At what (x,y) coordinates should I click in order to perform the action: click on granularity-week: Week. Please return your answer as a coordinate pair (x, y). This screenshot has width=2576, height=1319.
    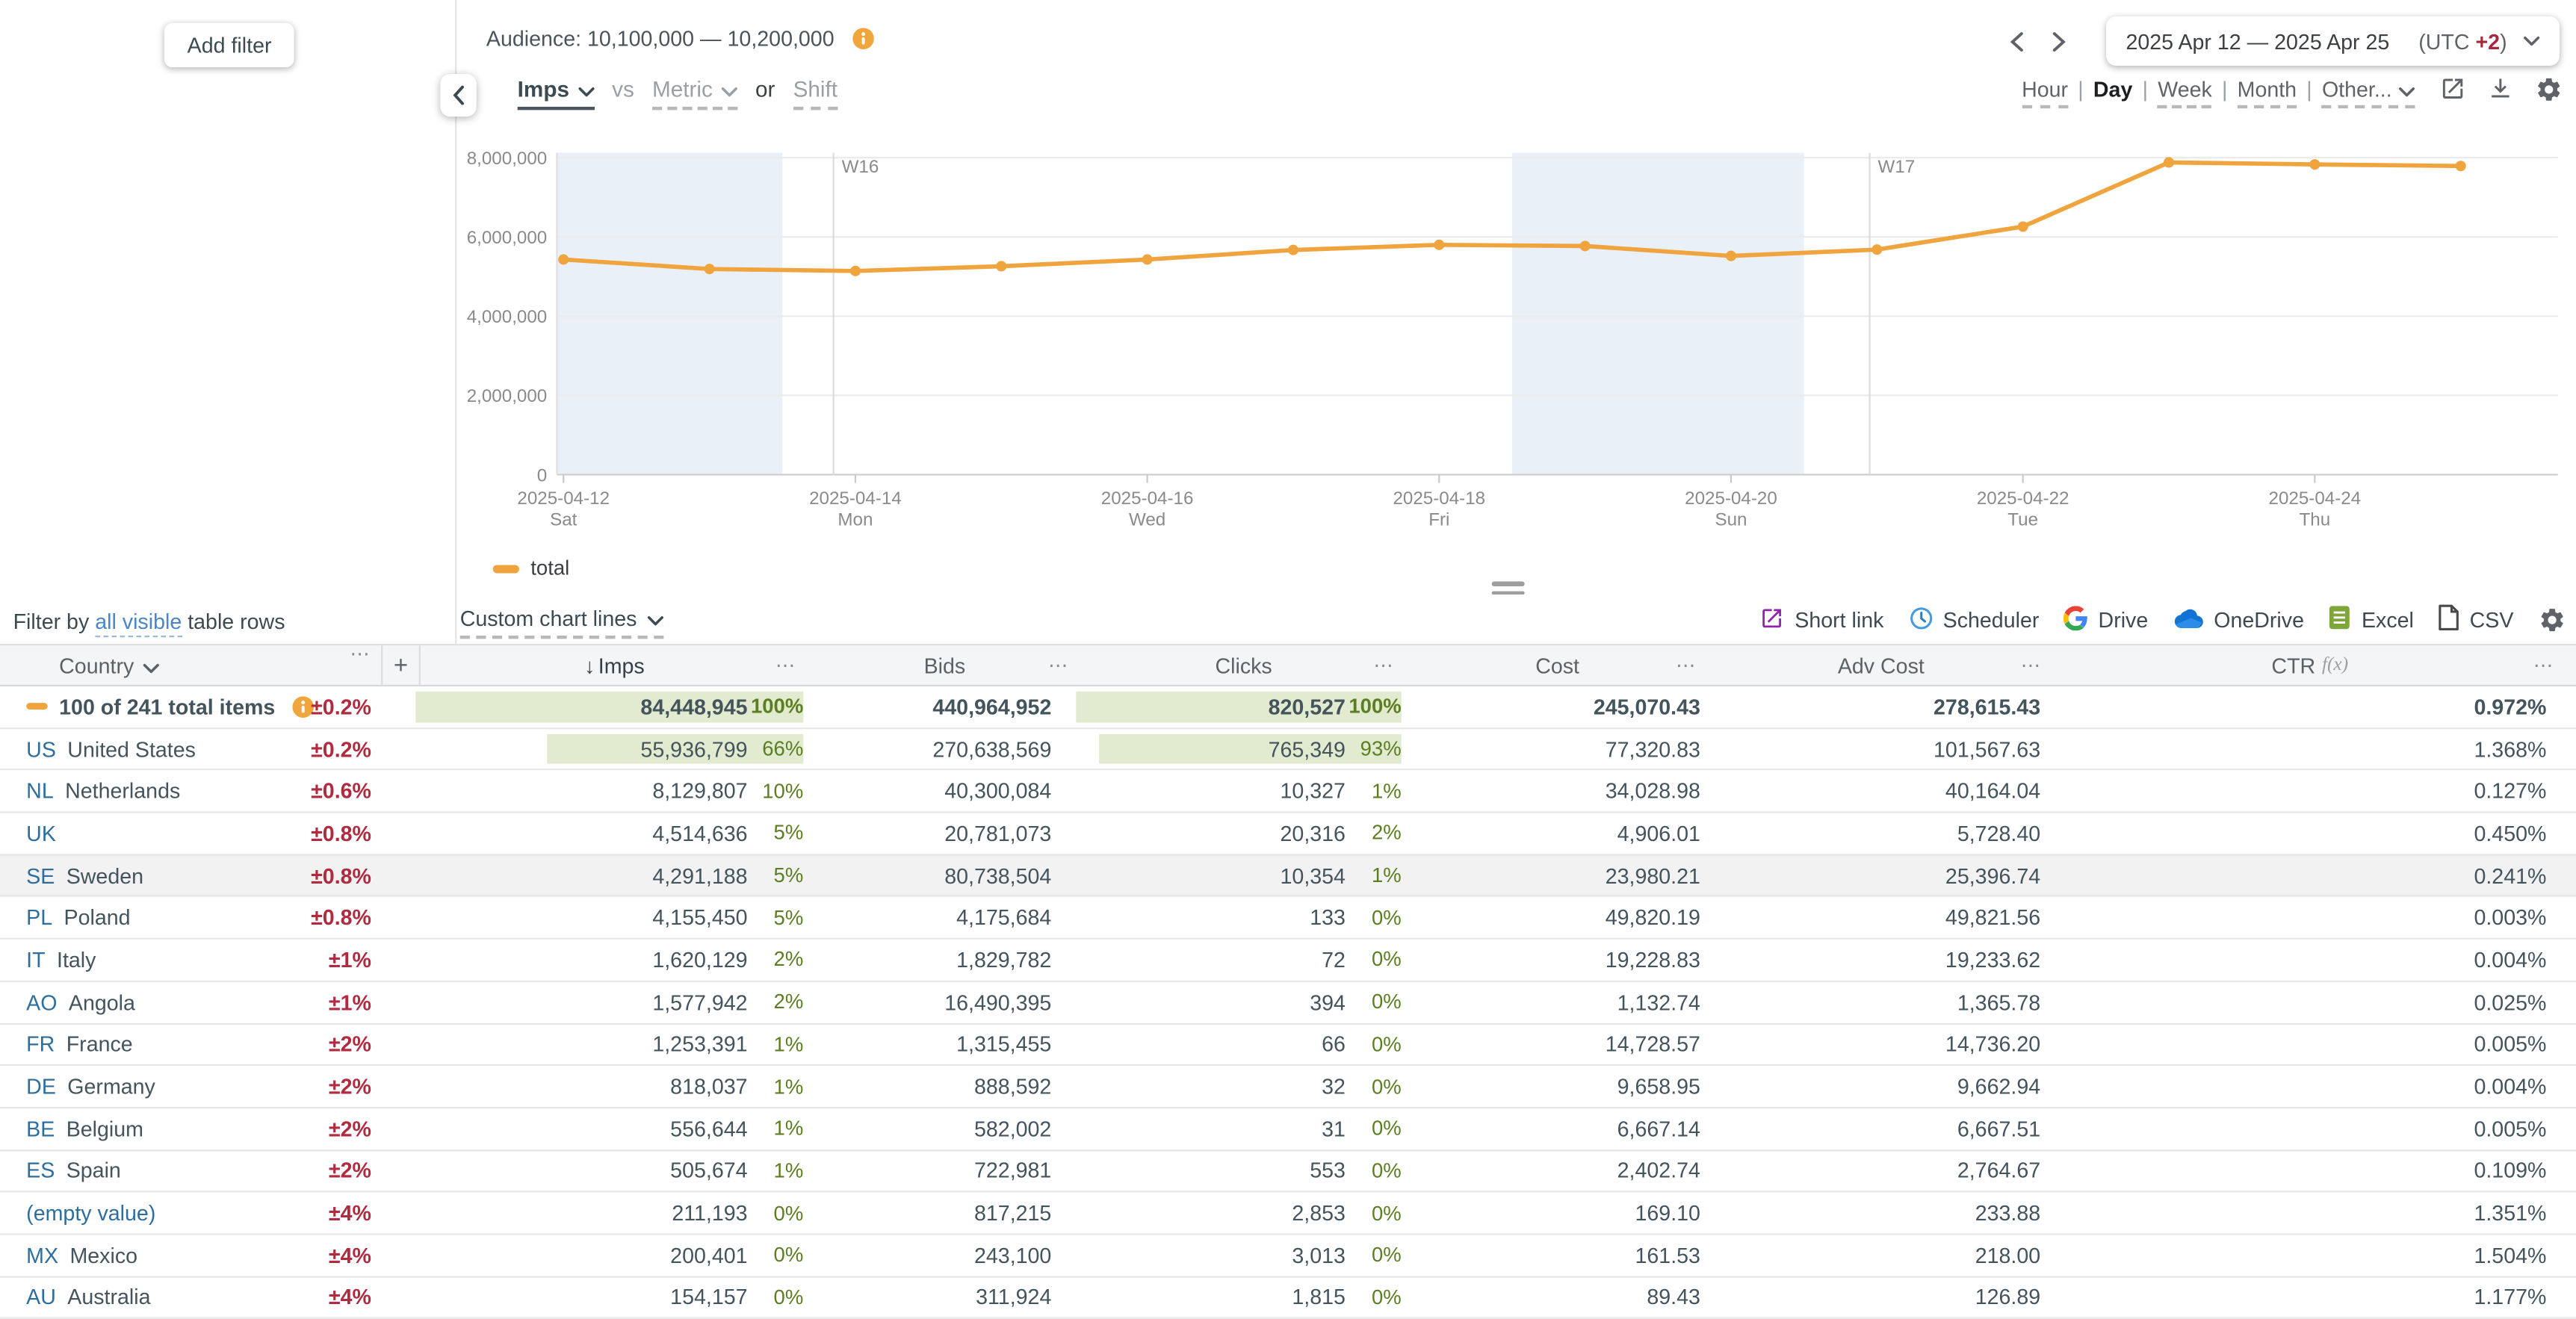
    Looking at the image, I should click on (2185, 93).